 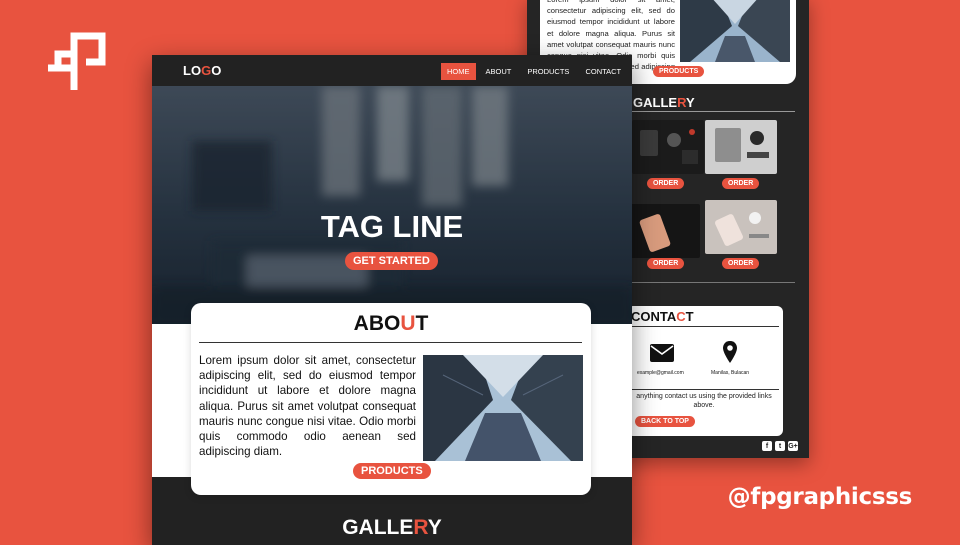 I want to click on about-image, so click(x=503, y=408).